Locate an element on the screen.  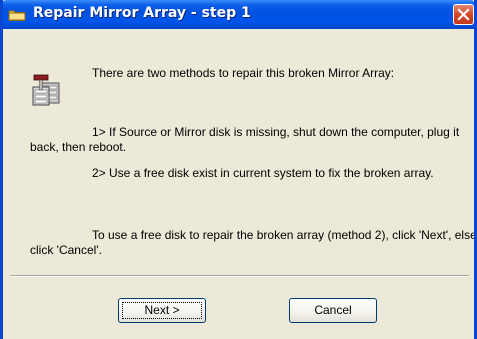
close-icon is located at coordinates (463, 14).